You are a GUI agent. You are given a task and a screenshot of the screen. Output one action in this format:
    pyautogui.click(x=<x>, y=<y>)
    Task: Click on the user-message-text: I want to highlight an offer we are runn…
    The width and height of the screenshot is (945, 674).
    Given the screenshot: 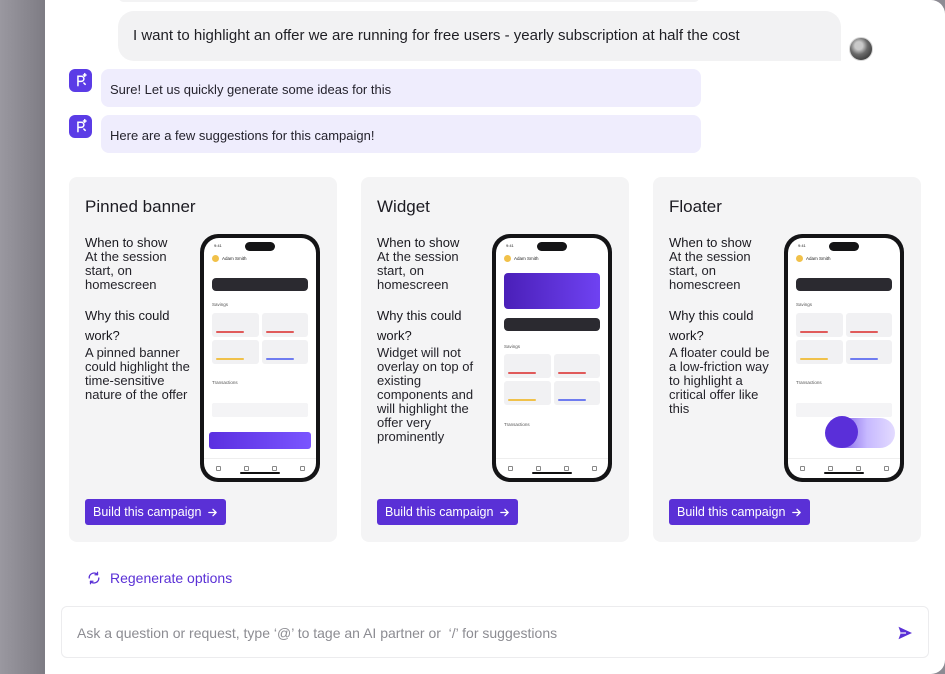 What is the action you would take?
    pyautogui.click(x=436, y=35)
    